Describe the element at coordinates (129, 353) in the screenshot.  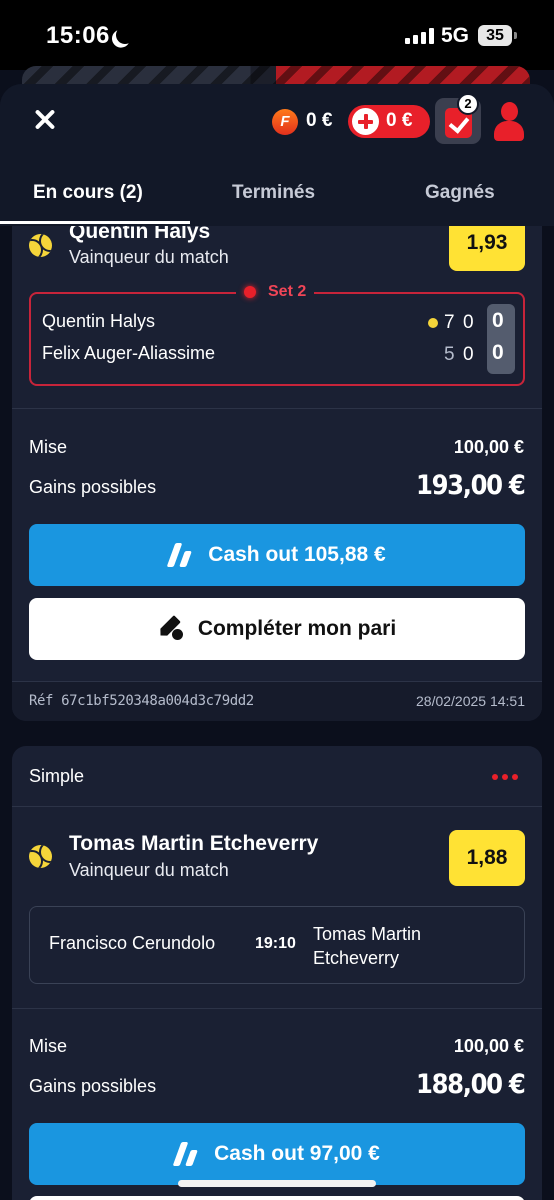
I see `player-name: Felix Auger-Aliassime` at that location.